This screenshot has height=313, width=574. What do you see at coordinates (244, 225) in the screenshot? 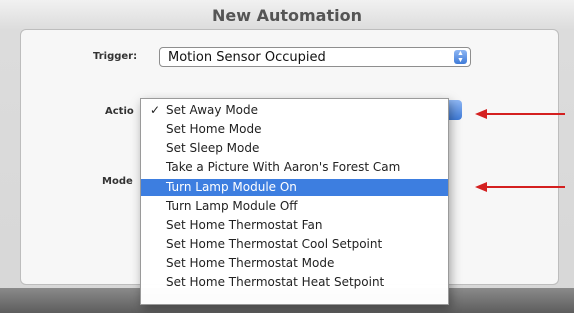
I see `menu-item-label: Set Home Thermostat Fan` at bounding box center [244, 225].